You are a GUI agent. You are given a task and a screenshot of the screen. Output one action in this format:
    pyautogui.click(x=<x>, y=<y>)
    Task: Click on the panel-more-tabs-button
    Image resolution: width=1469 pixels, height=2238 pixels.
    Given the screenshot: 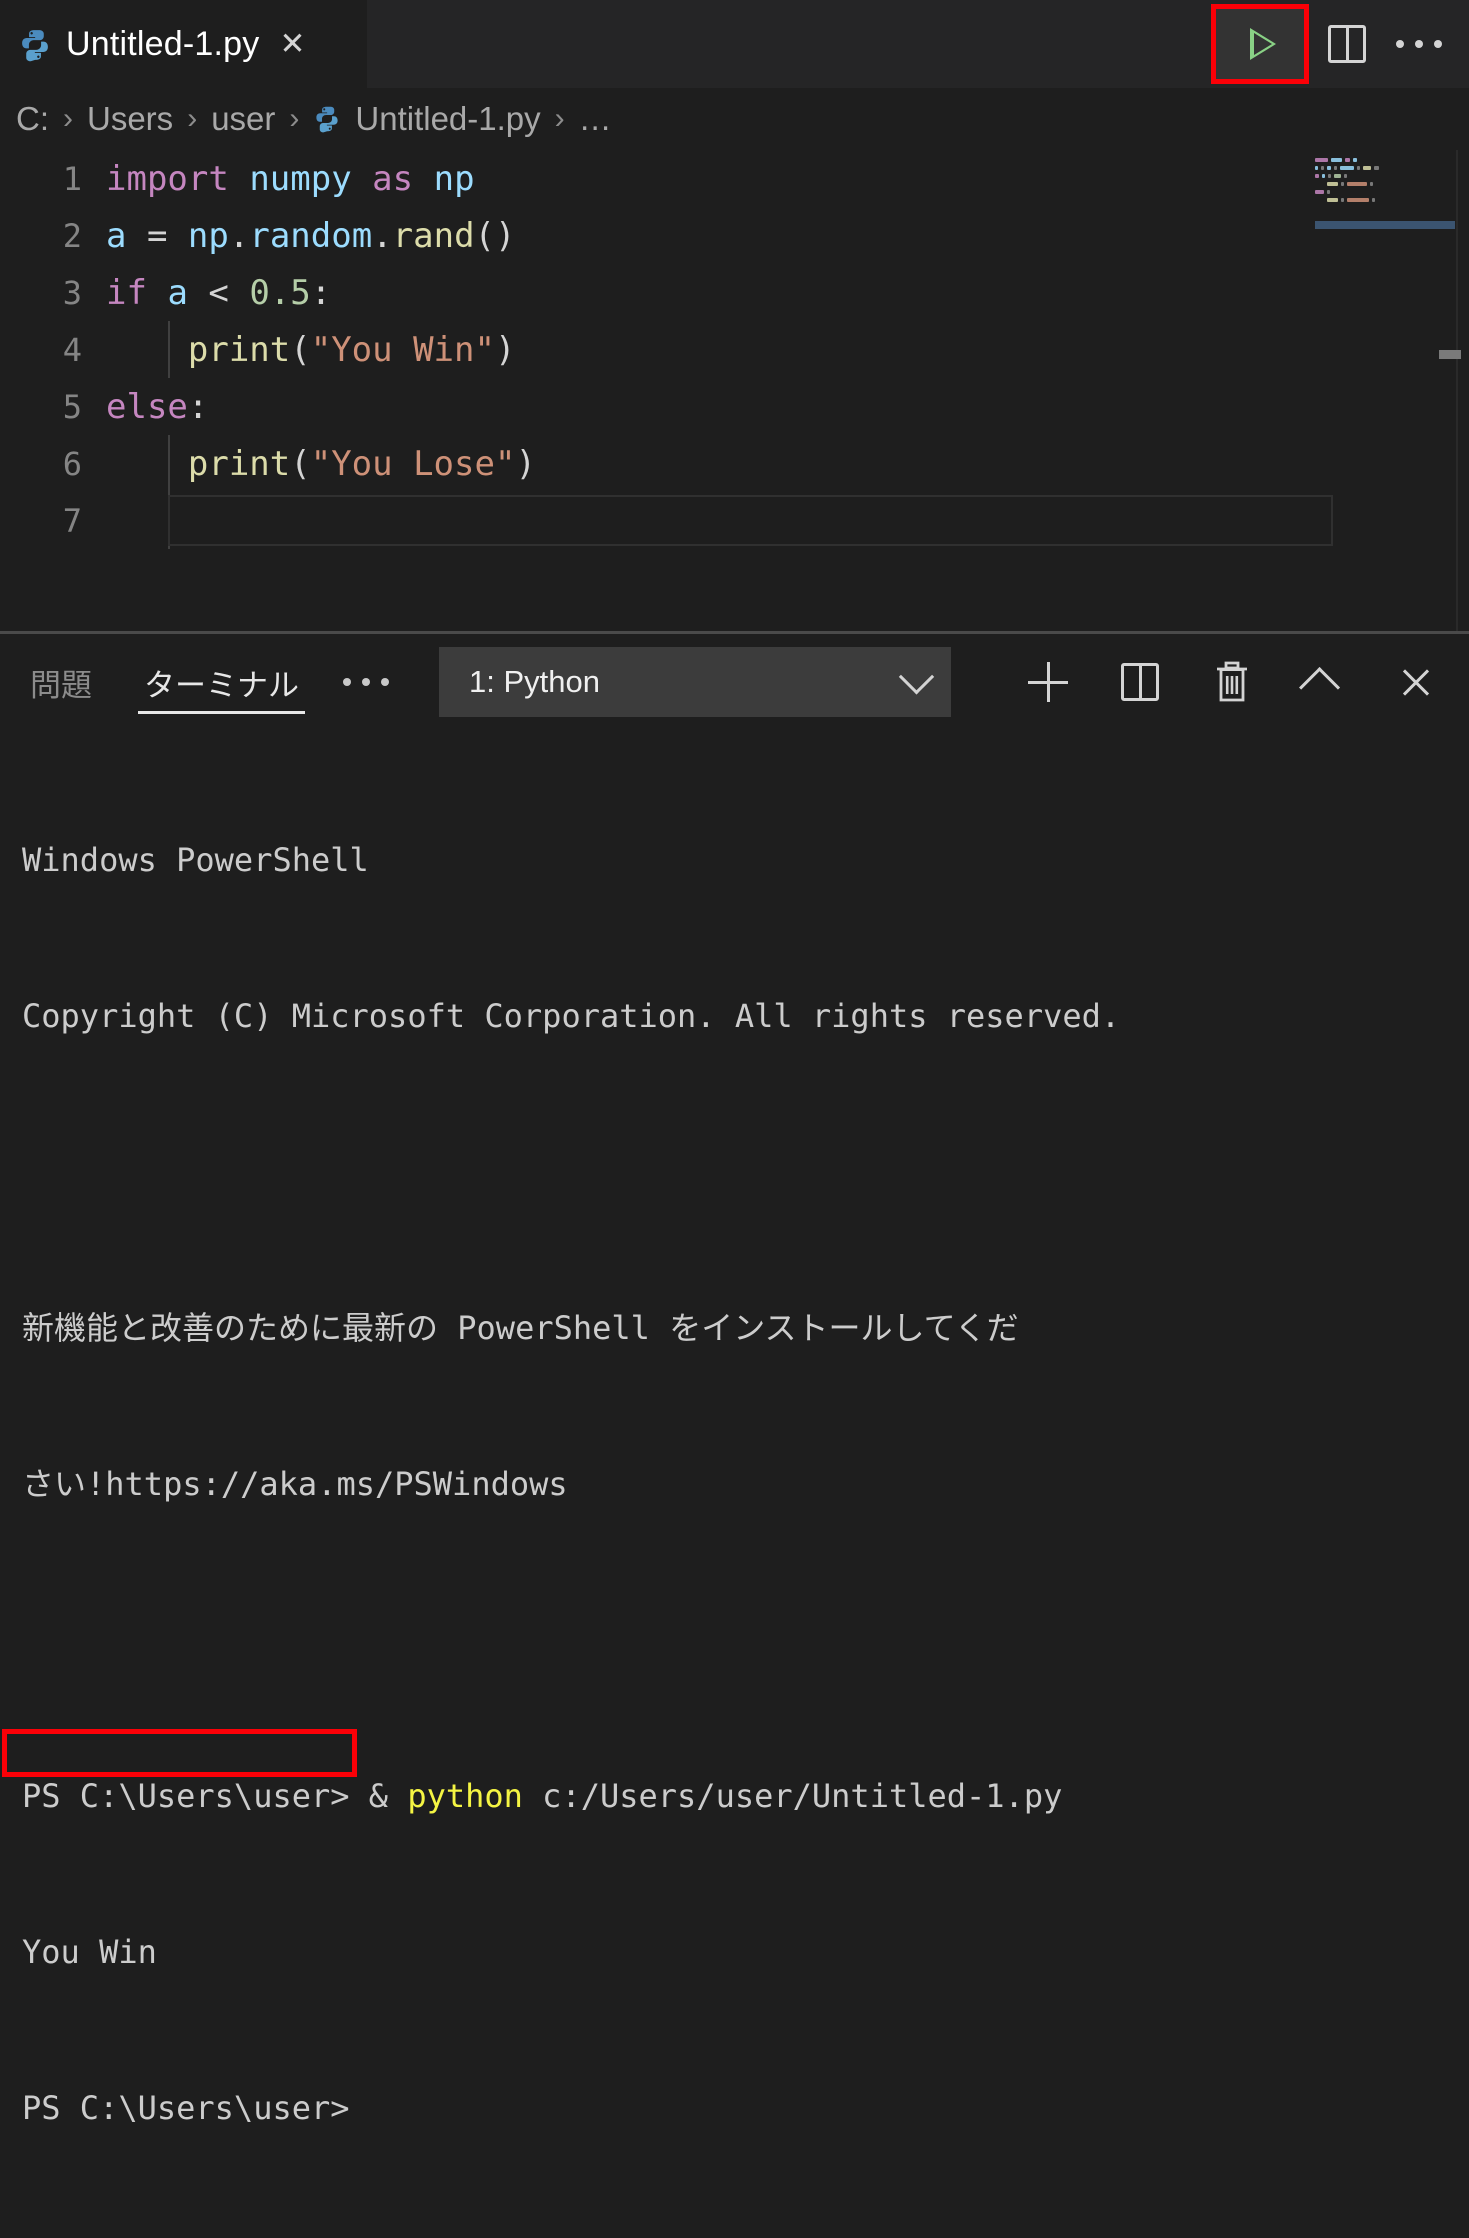 What is the action you would take?
    pyautogui.click(x=366, y=682)
    